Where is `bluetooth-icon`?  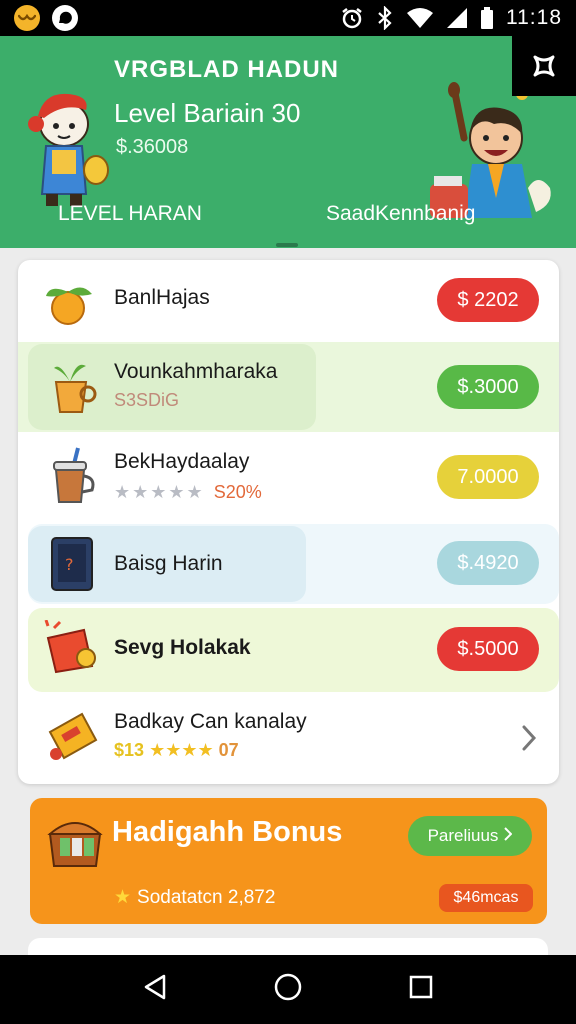
bluetooth-icon is located at coordinates (385, 18).